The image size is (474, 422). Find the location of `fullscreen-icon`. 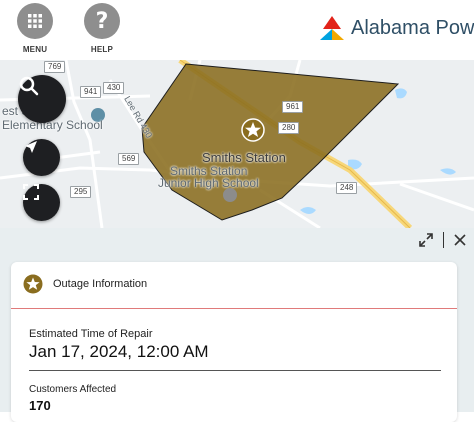

fullscreen-icon is located at coordinates (31, 192).